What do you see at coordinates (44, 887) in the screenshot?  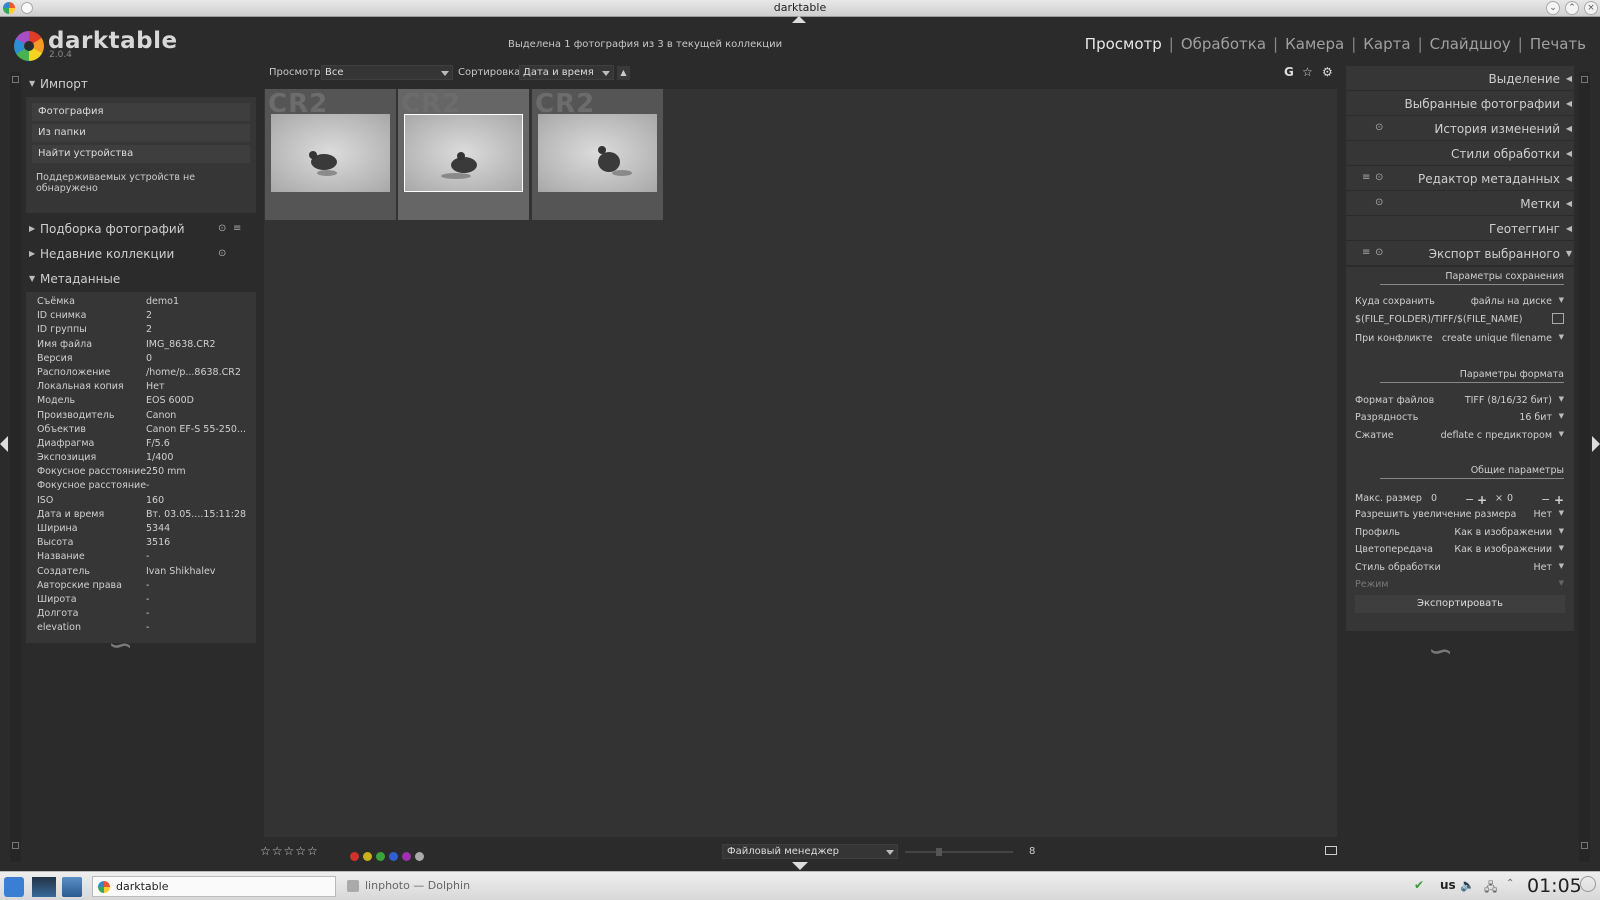 I see `desktop-icon` at bounding box center [44, 887].